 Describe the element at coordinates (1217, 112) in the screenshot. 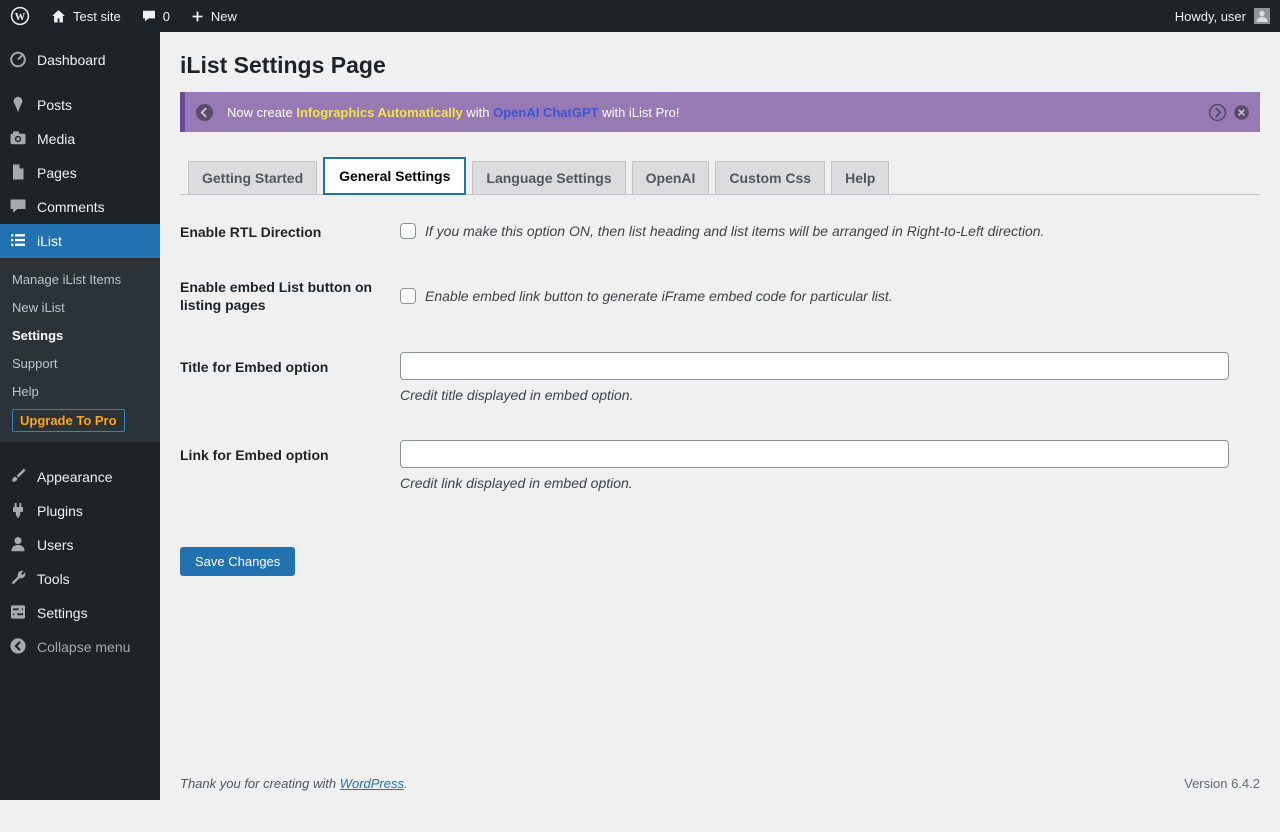

I see `banner-next-icon` at that location.